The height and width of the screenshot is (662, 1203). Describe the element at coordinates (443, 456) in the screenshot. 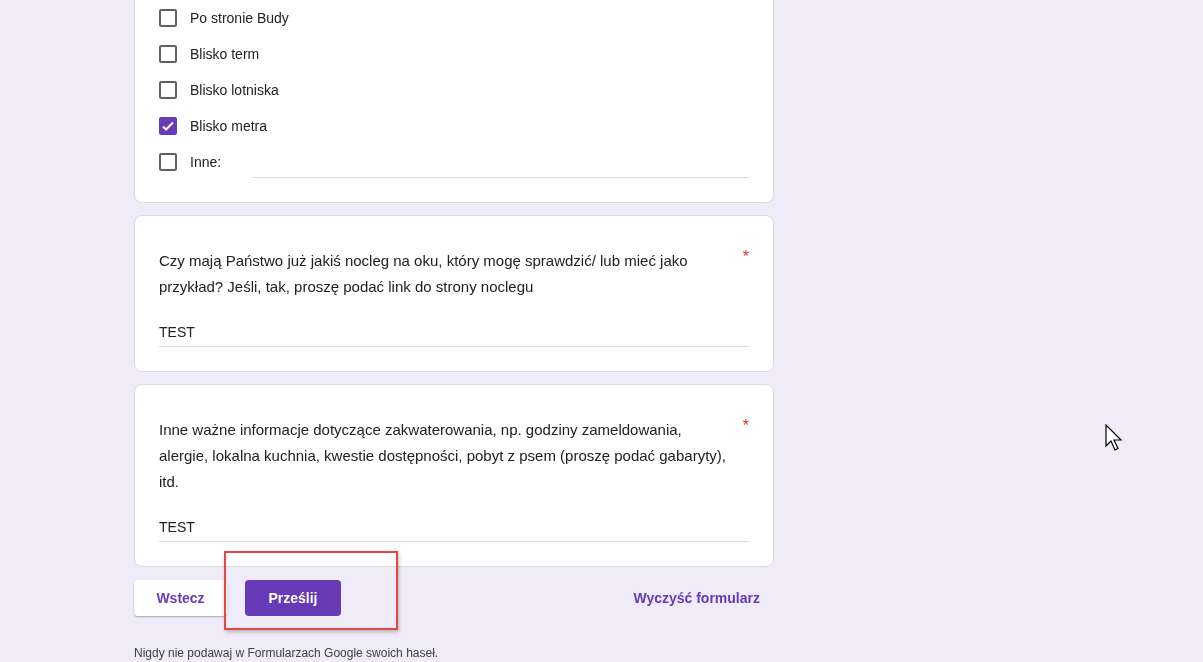

I see `question-text: Inne ważne informacje dotyczące zakwaterowania, np. godziny zameldowania, alergie, lokalna kuchnia, kwestie dostępności, pobyt z psem (proszę podać gabaryty), itd.` at that location.